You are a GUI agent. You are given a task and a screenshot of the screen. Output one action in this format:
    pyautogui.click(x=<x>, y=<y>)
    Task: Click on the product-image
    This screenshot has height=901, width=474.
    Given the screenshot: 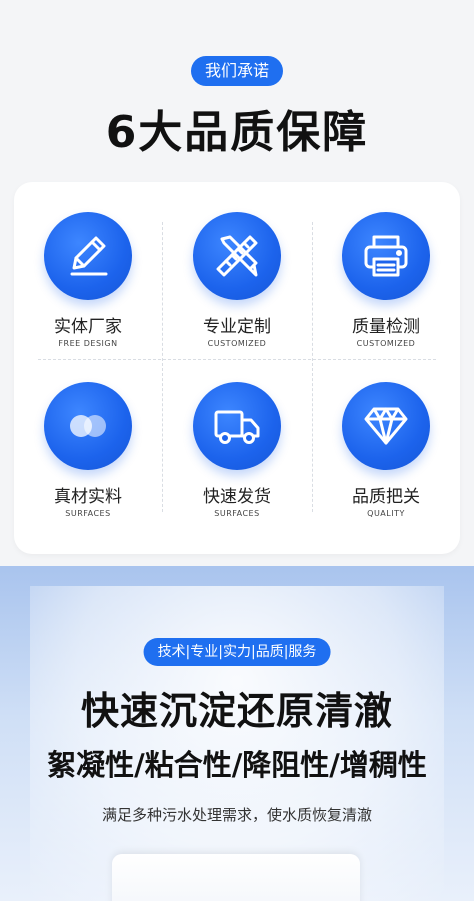 What is the action you would take?
    pyautogui.click(x=236, y=877)
    